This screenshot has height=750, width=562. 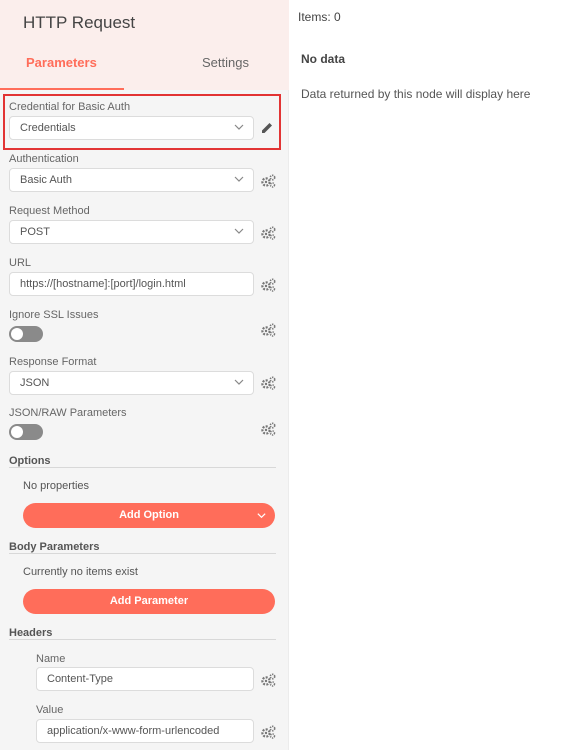 I want to click on add-parameter-label: Add Parameter, so click(x=149, y=601).